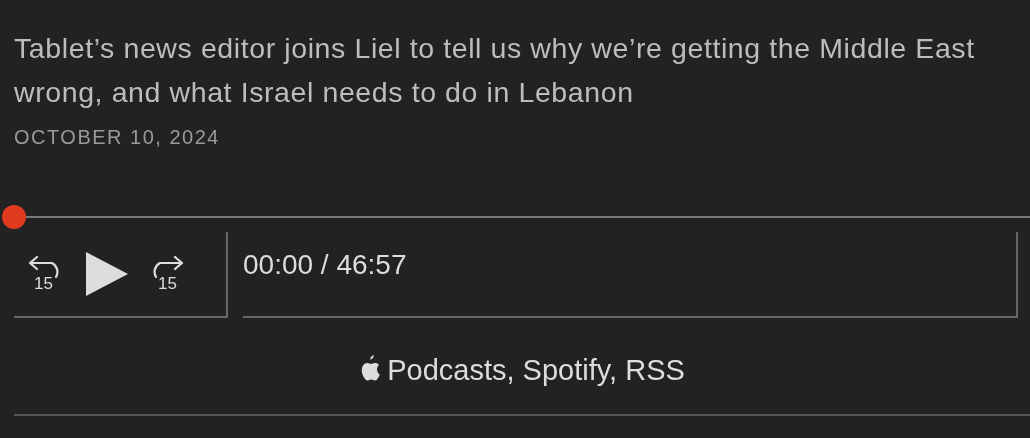 This screenshot has height=438, width=1030. What do you see at coordinates (164, 274) in the screenshot?
I see `forward-button: 15` at bounding box center [164, 274].